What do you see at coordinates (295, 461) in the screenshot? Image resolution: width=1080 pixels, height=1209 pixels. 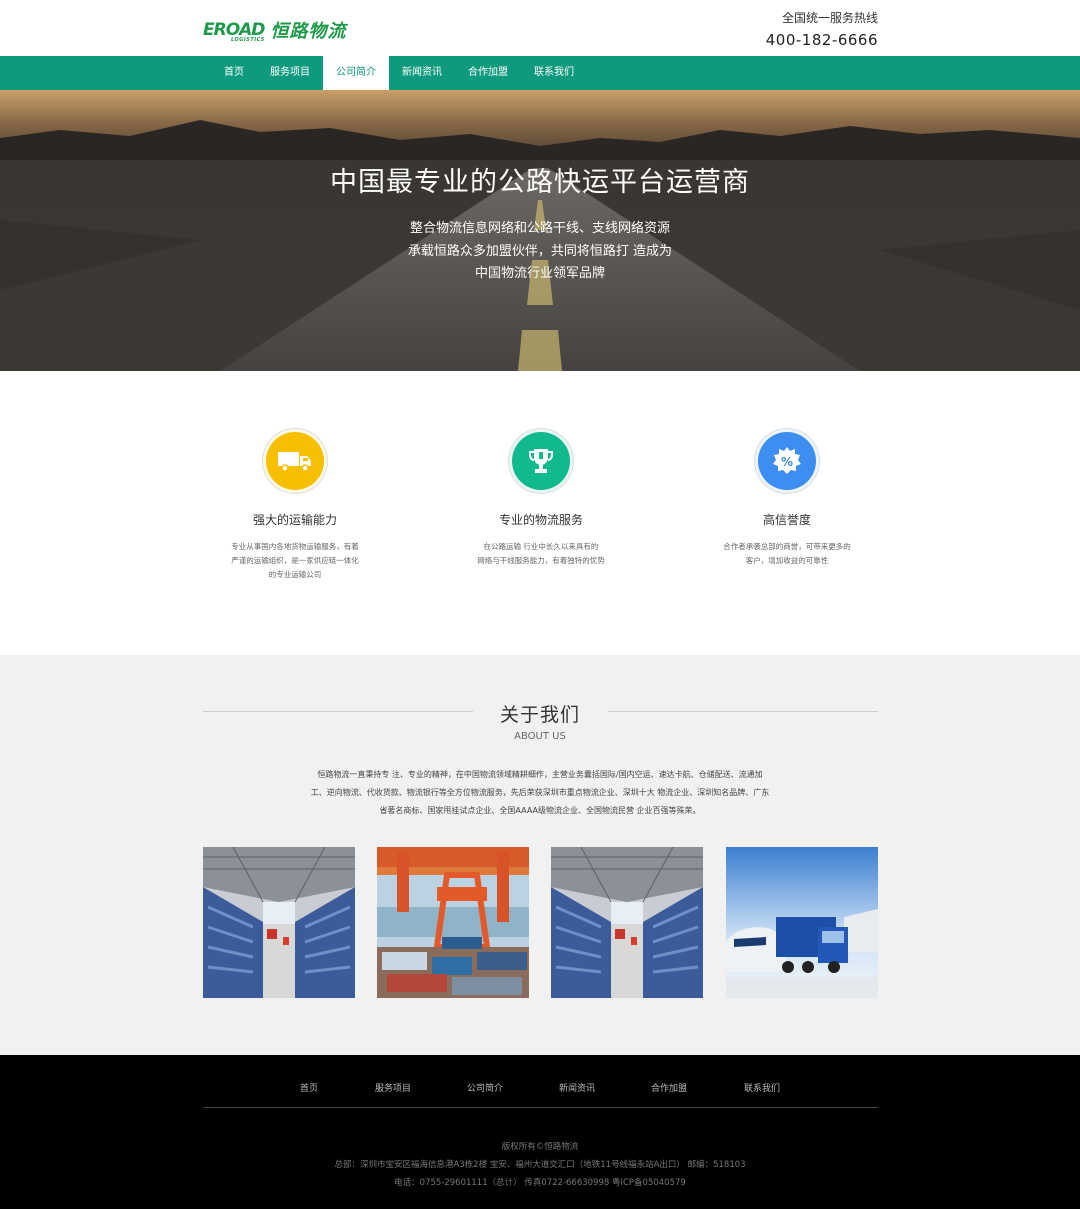 I see `truck-icon` at bounding box center [295, 461].